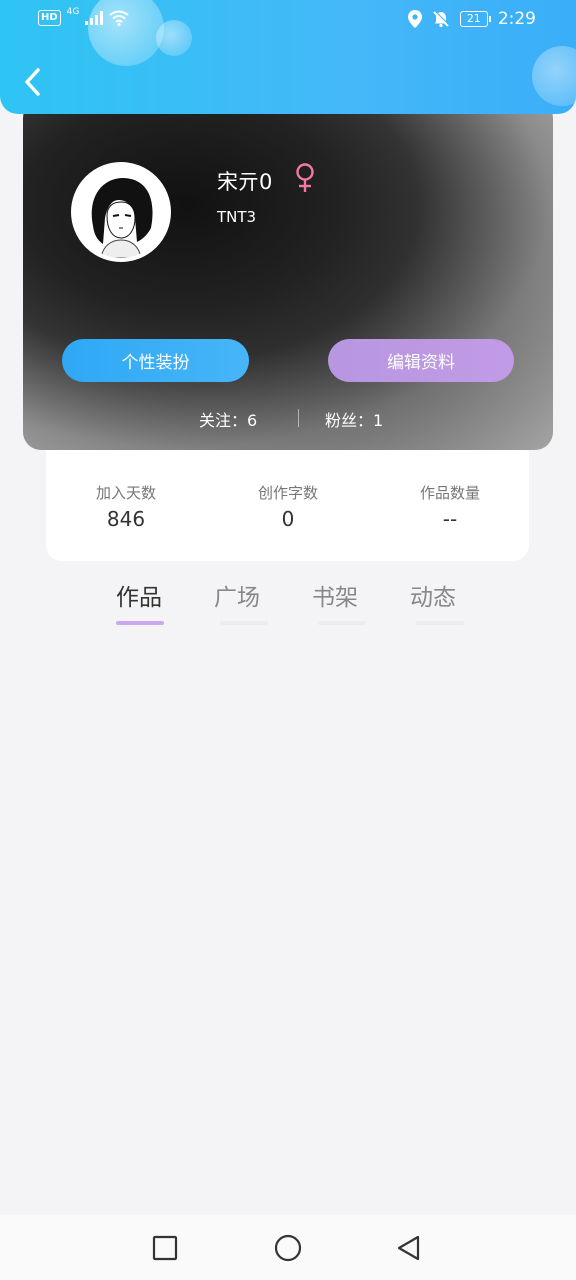 The height and width of the screenshot is (1280, 576). I want to click on avatar-image, so click(121, 212).